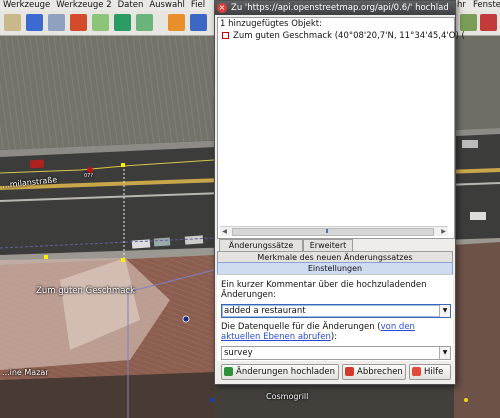  Describe the element at coordinates (222, 8) in the screenshot. I see `close-icon: ×` at that location.